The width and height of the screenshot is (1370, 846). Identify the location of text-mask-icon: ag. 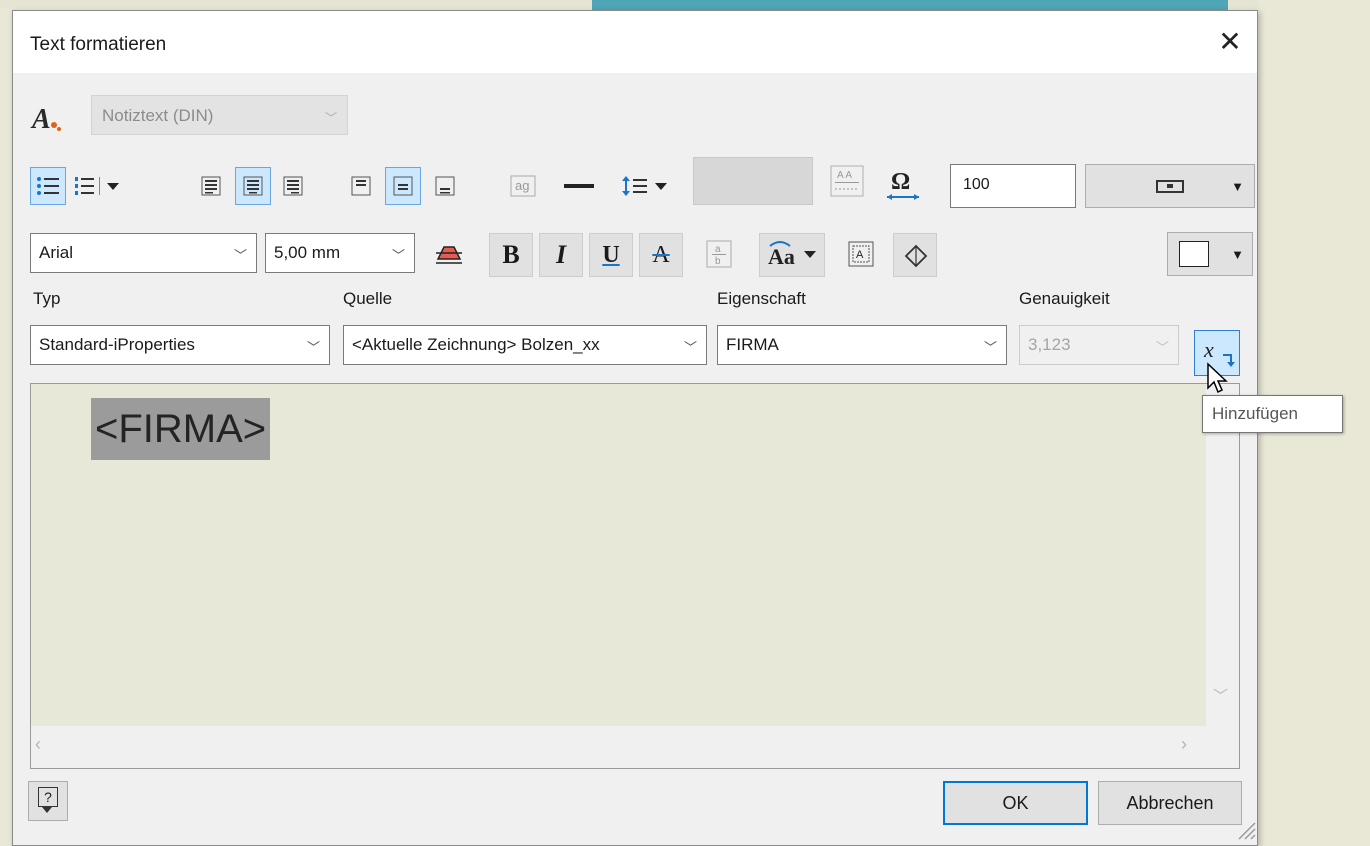
(523, 186).